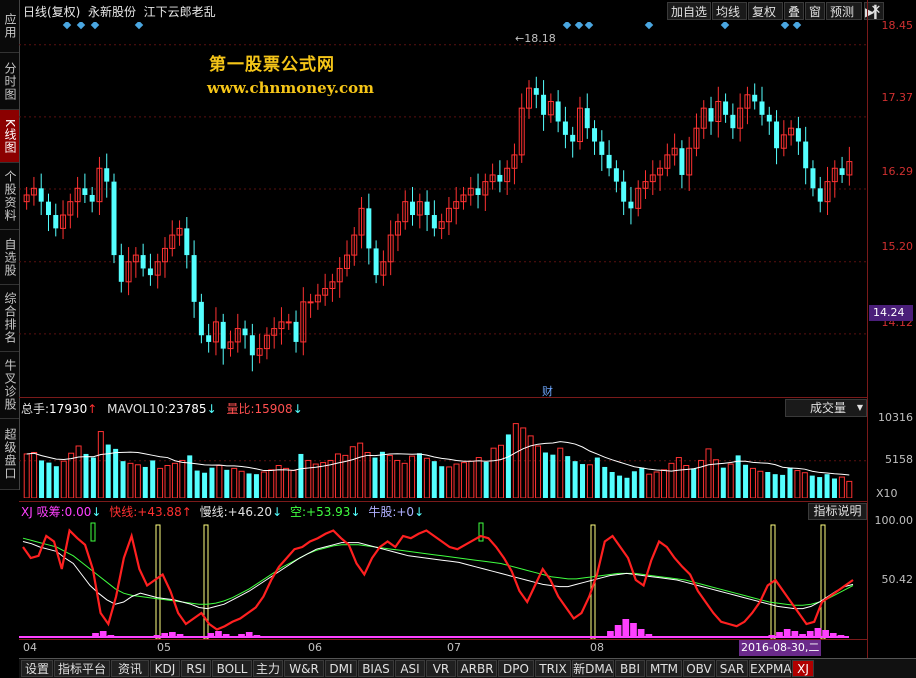 This screenshot has height=678, width=916. What do you see at coordinates (837, 511) in the screenshot?
I see `indicator-help-button: 指标说明` at bounding box center [837, 511].